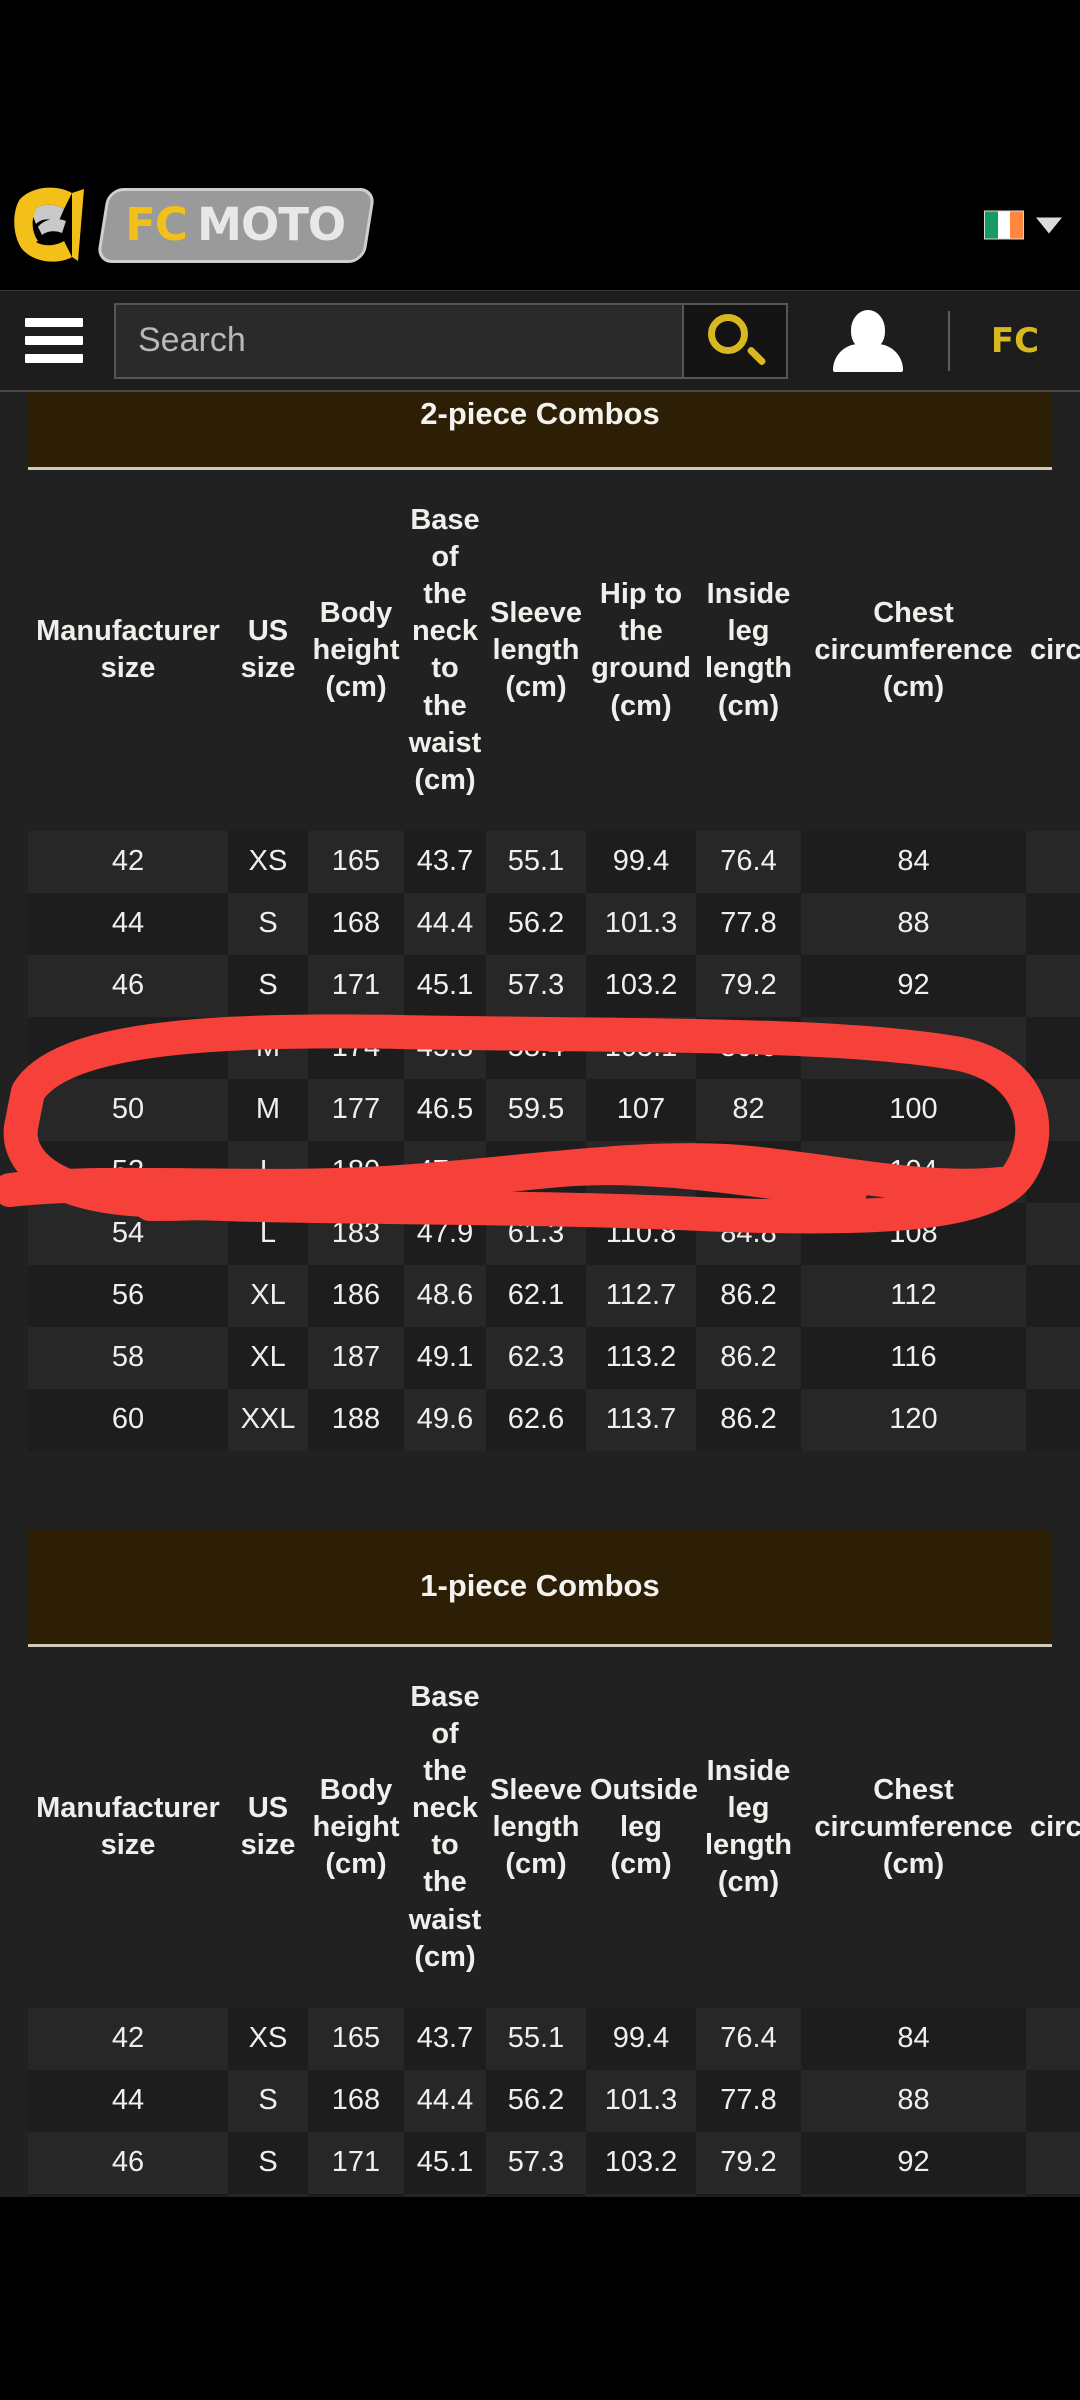 The image size is (1080, 2400). Describe the element at coordinates (641, 2100) in the screenshot. I see `table-cell: 101.3` at that location.